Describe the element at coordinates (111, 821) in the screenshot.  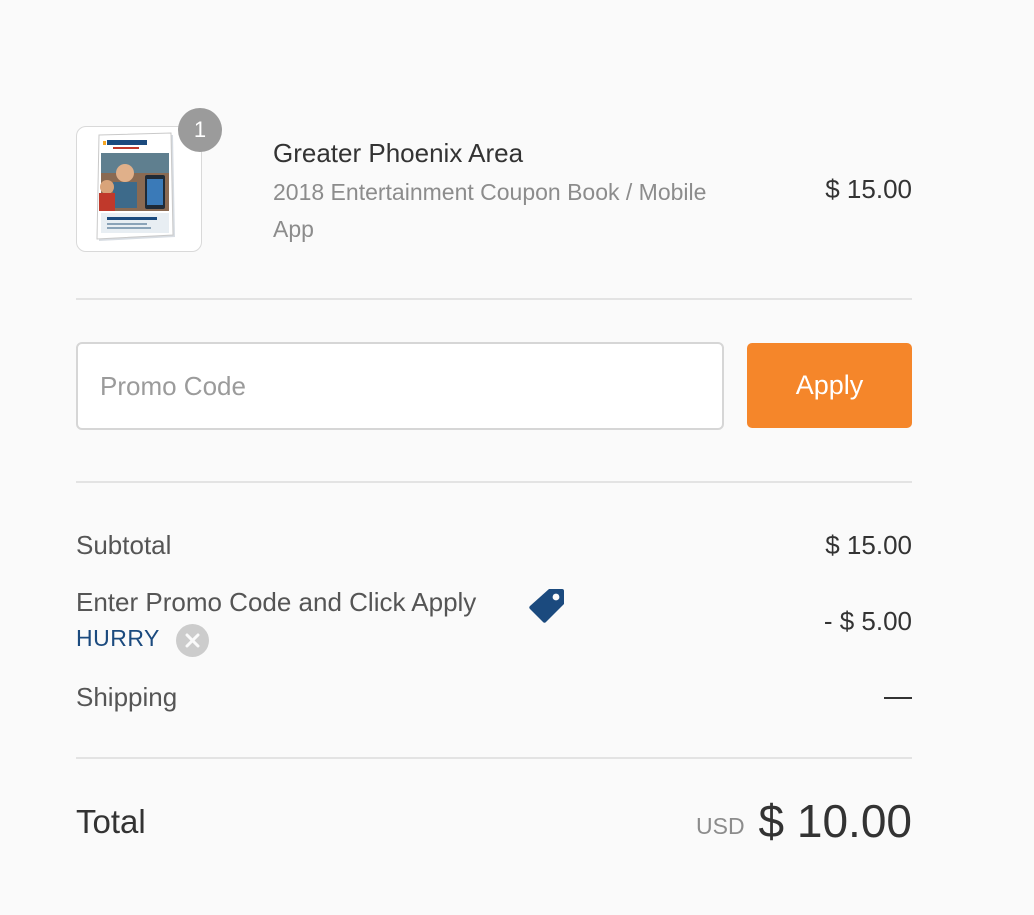
I see `total-label: Total` at that location.